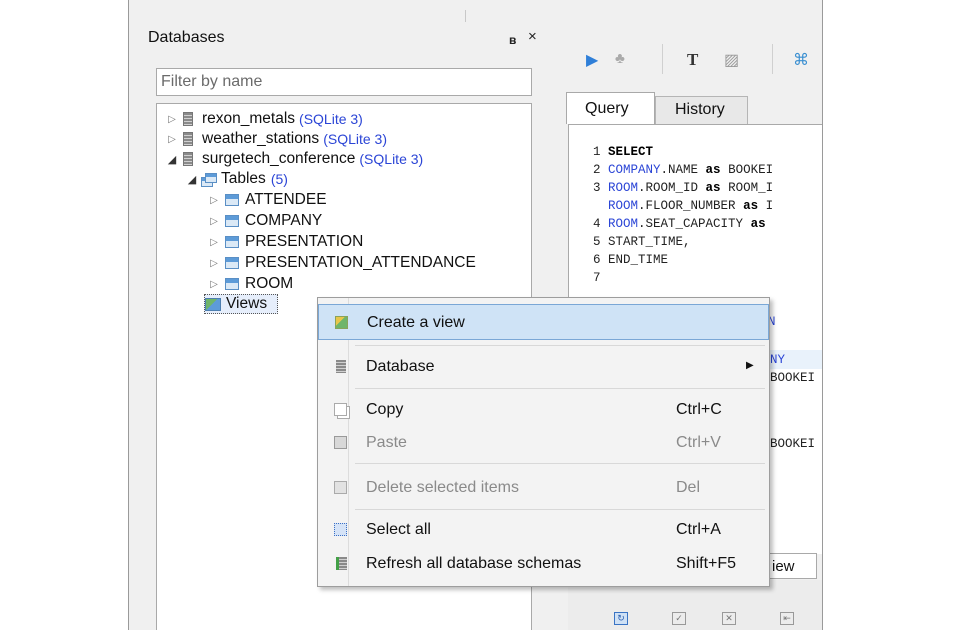  Describe the element at coordinates (416, 322) in the screenshot. I see `menu-item-label: Create a view` at that location.